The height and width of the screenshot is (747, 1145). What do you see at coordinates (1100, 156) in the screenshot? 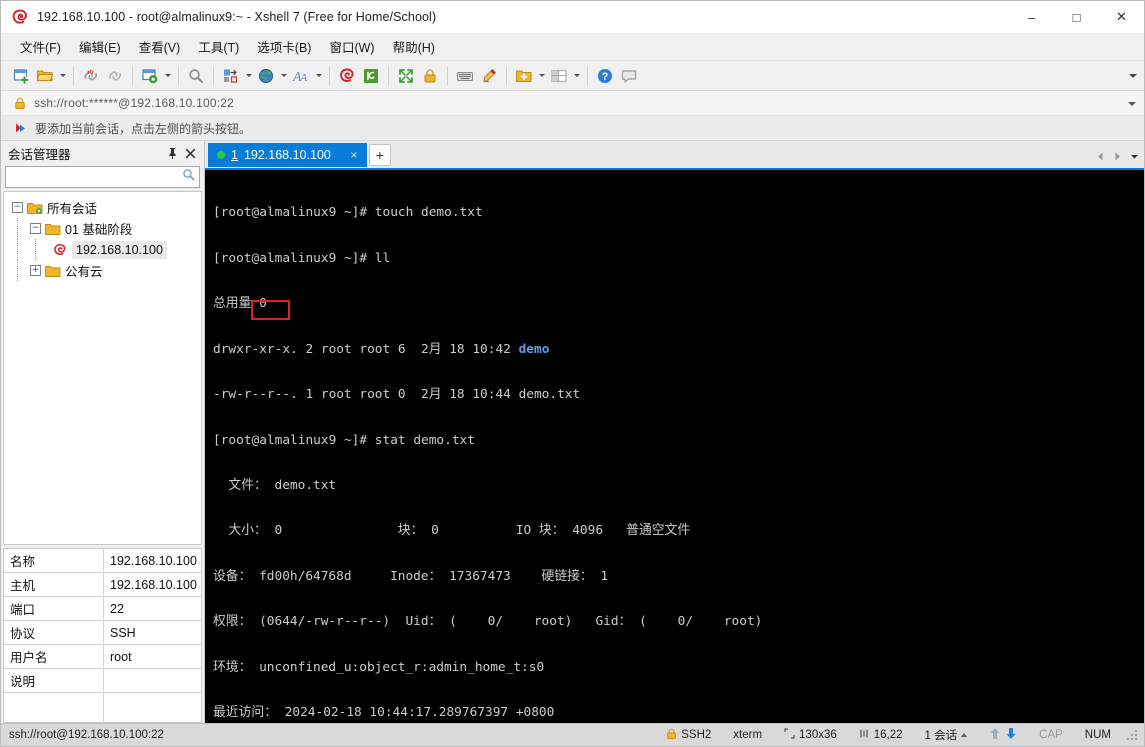
I see `chevron-left-icon` at bounding box center [1100, 156].